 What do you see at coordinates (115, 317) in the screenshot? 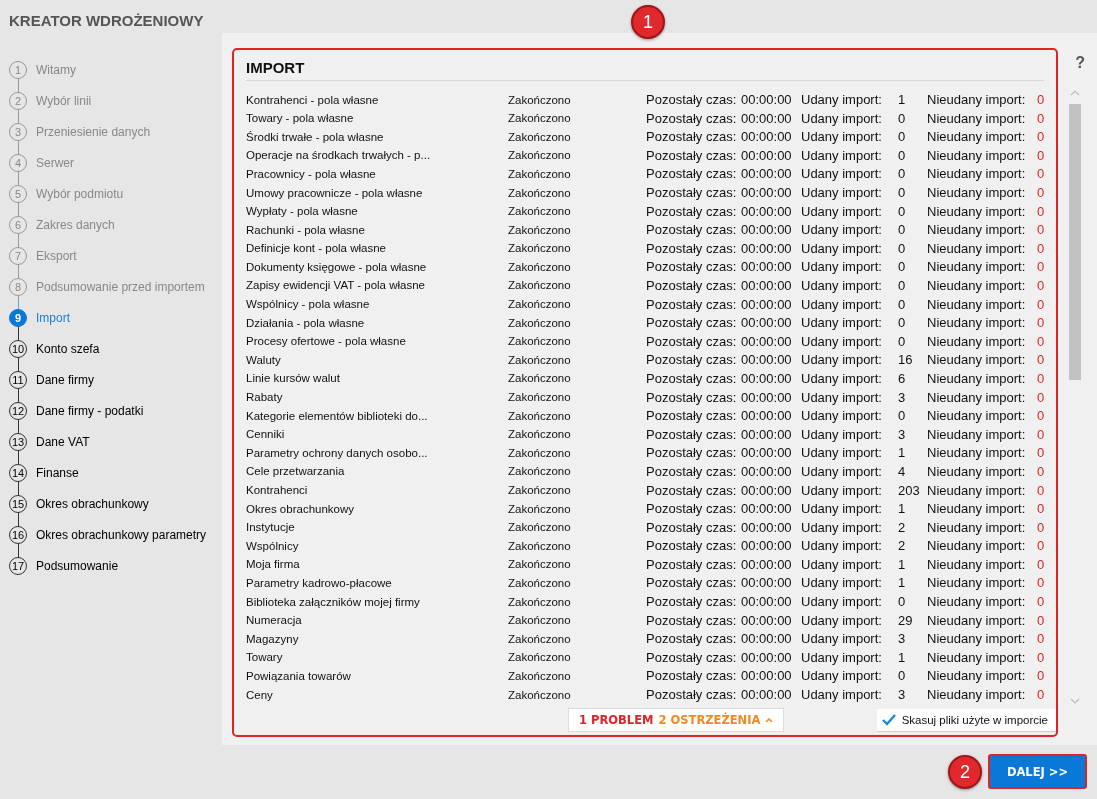
I see `step-item: 9 Import` at bounding box center [115, 317].